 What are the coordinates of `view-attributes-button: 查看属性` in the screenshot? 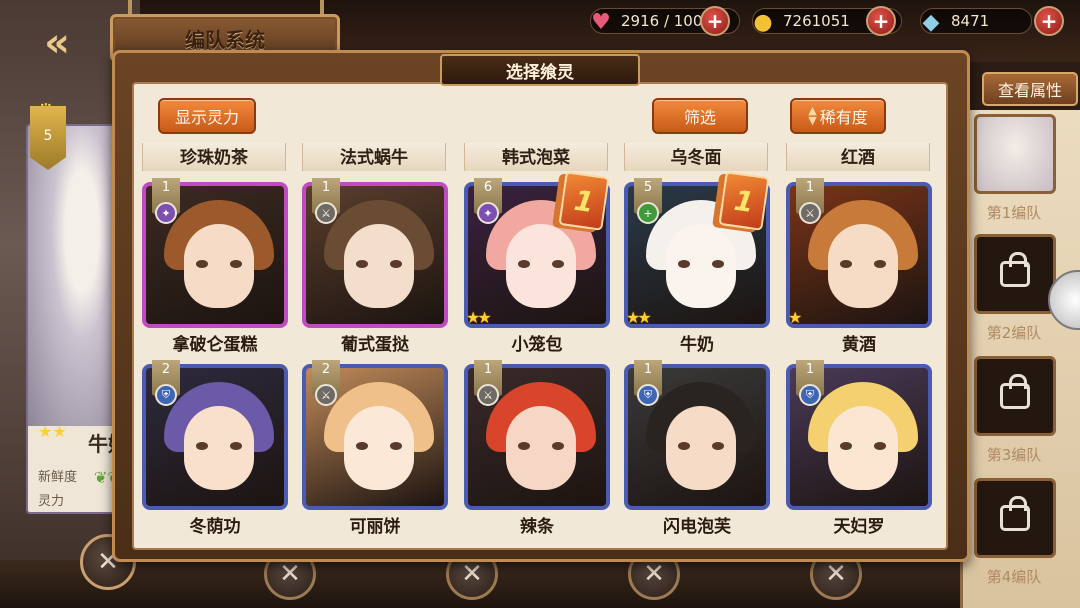 It's located at (1030, 89).